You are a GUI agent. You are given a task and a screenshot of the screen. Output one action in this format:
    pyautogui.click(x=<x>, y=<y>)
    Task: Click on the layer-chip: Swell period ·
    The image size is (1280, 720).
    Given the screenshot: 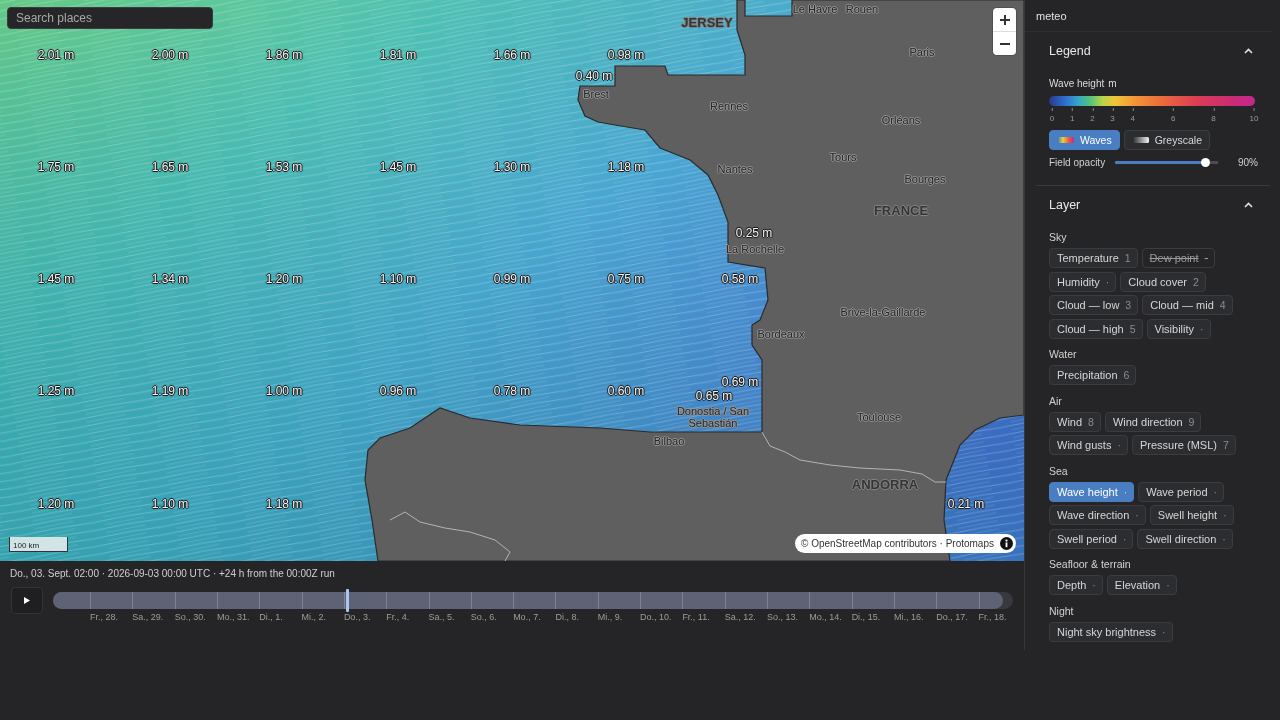 What is the action you would take?
    pyautogui.click(x=1091, y=538)
    